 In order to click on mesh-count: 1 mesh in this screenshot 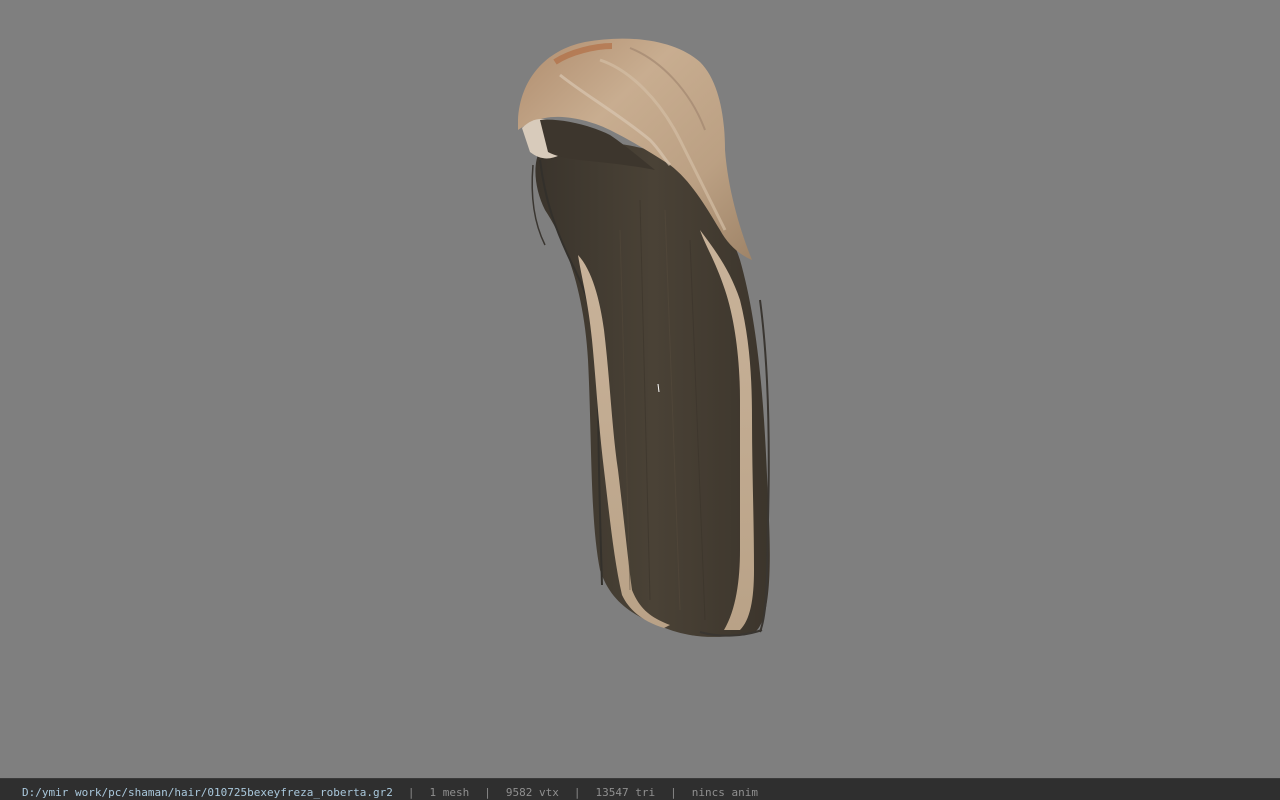, I will do `click(449, 792)`.